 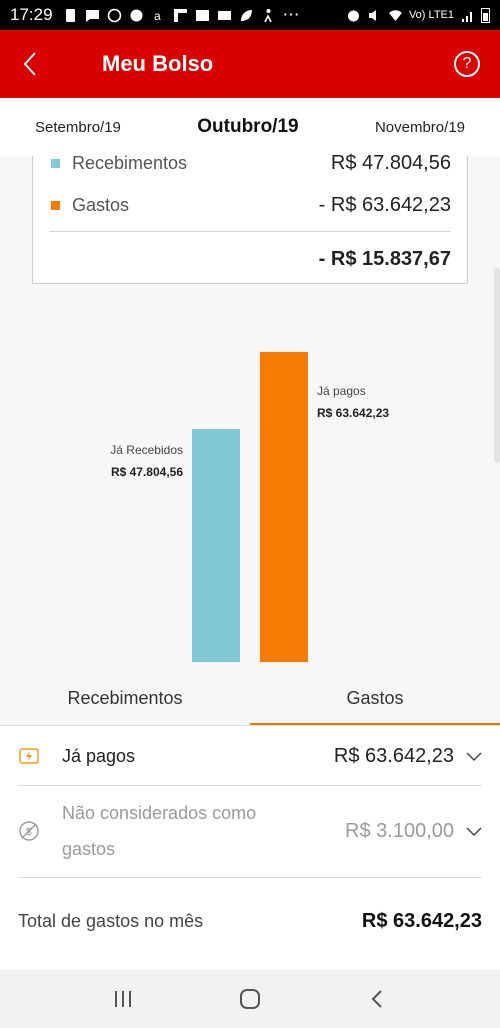 What do you see at coordinates (284, 507) in the screenshot?
I see `bar-paid` at bounding box center [284, 507].